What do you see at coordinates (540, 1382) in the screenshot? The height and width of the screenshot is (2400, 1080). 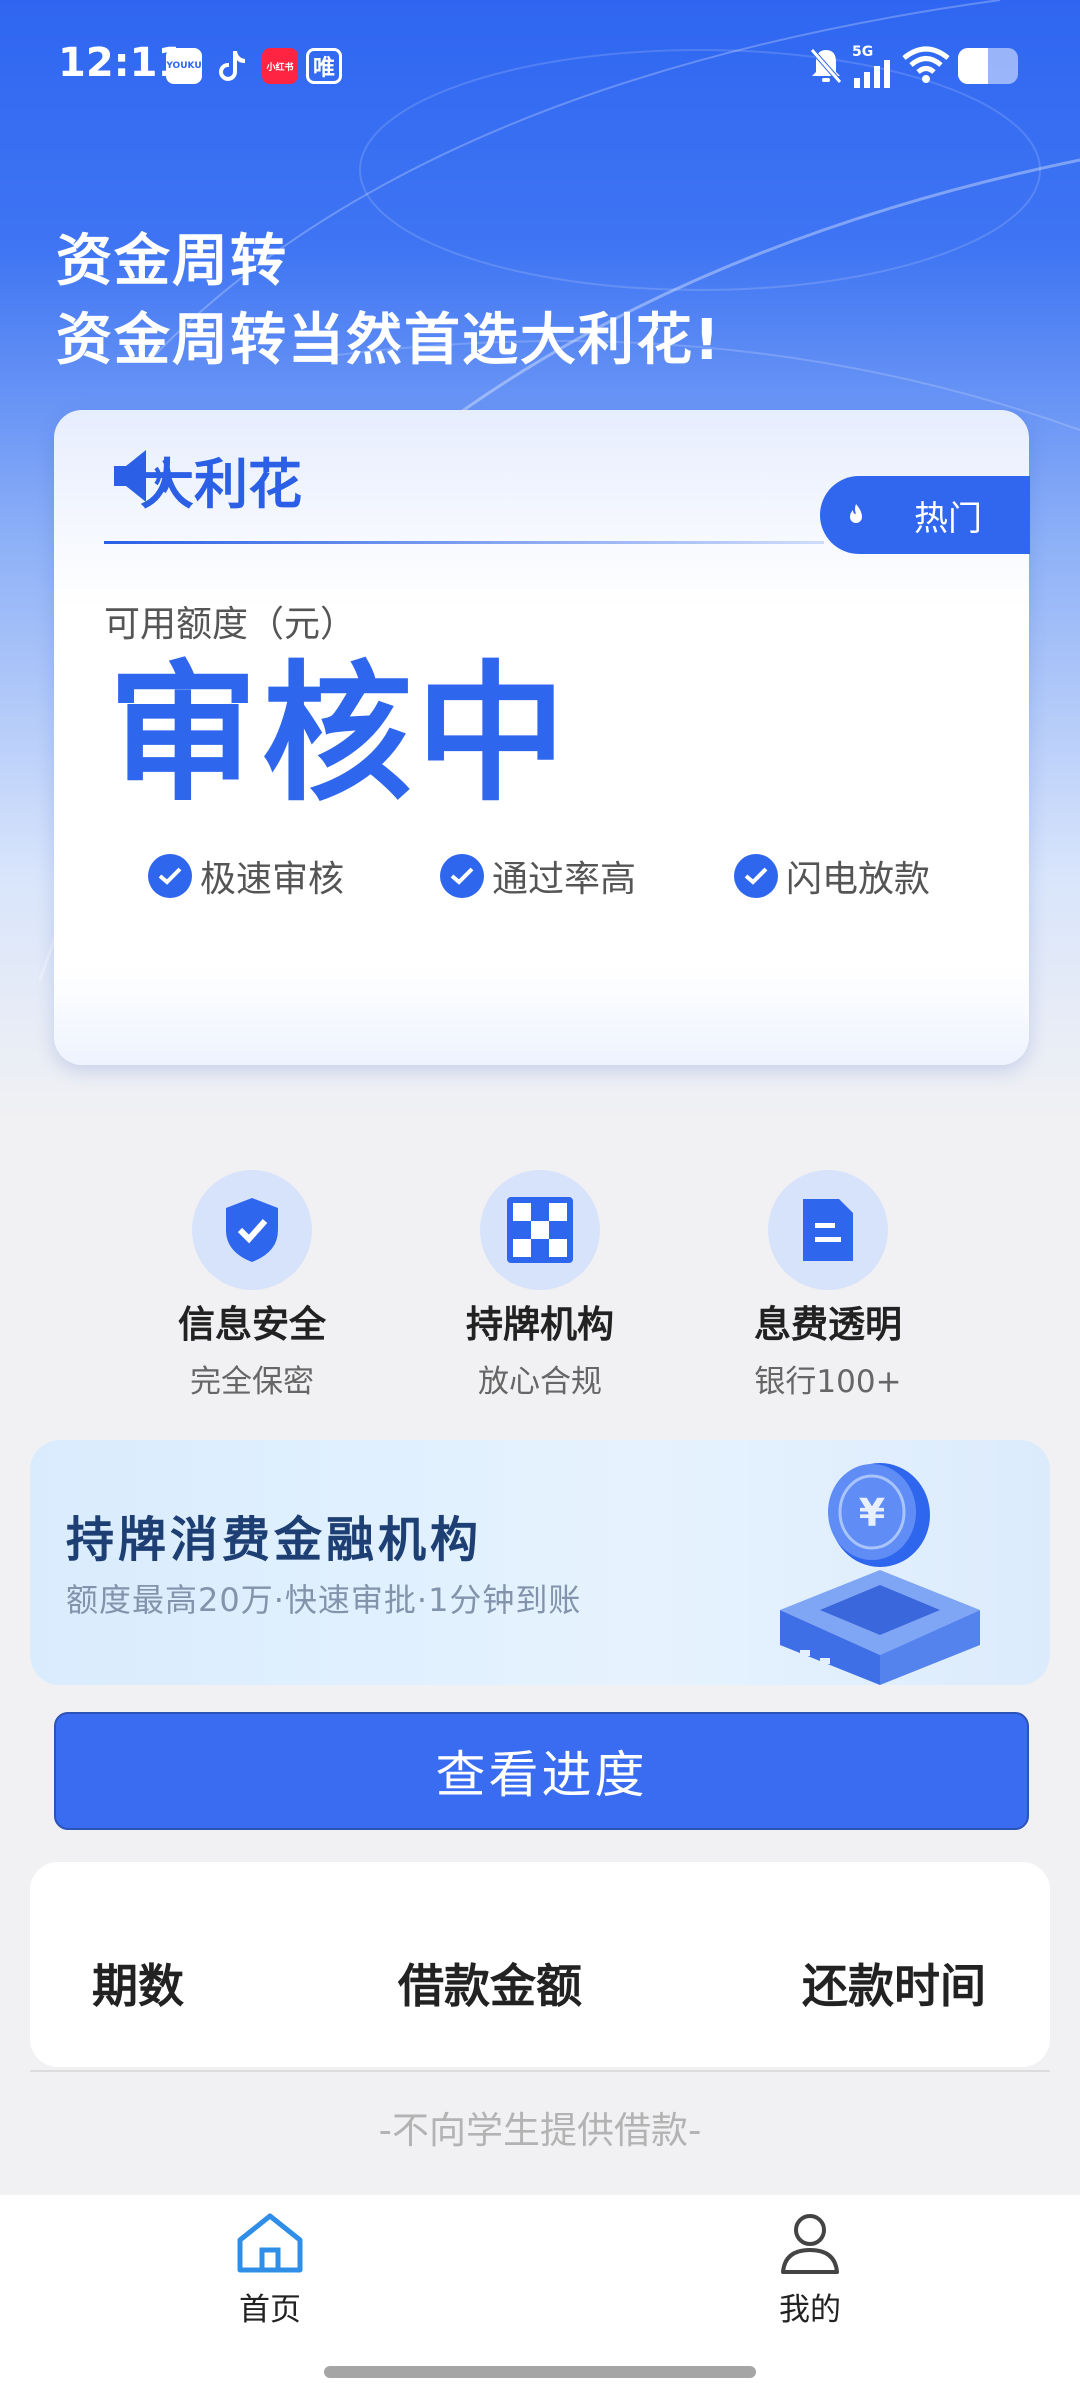 I see `trust-subtitle: 放心合规` at bounding box center [540, 1382].